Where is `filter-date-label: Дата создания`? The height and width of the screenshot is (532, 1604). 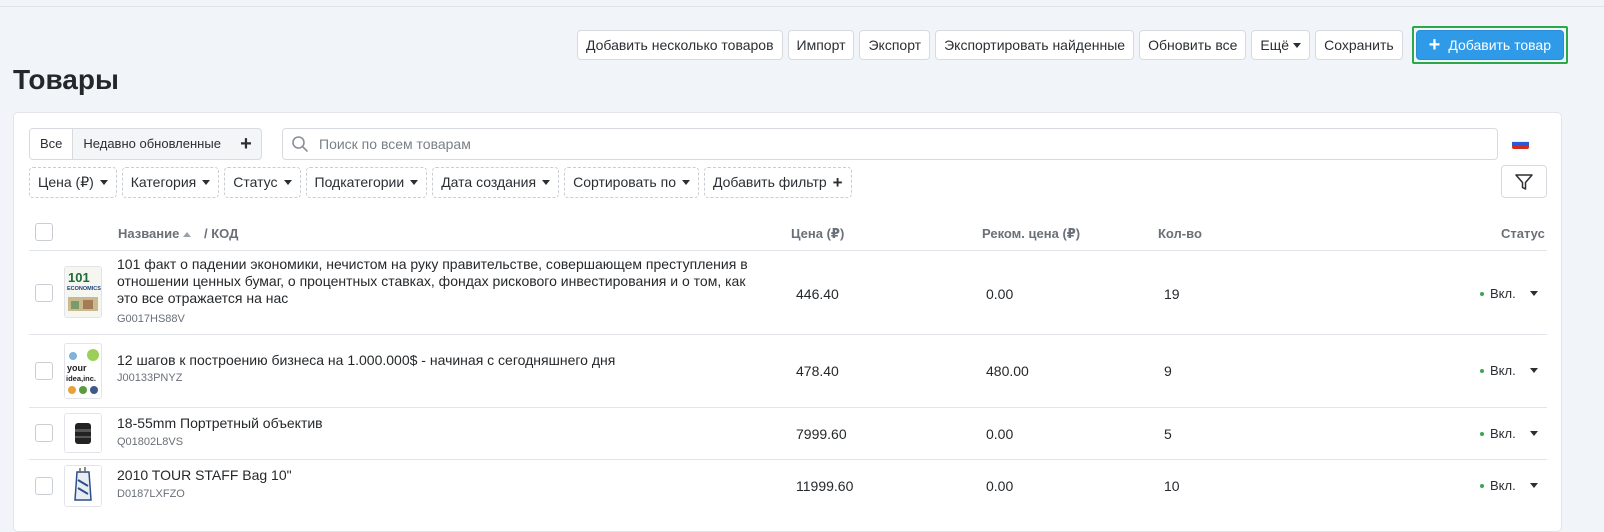 filter-date-label: Дата создания is located at coordinates (489, 182).